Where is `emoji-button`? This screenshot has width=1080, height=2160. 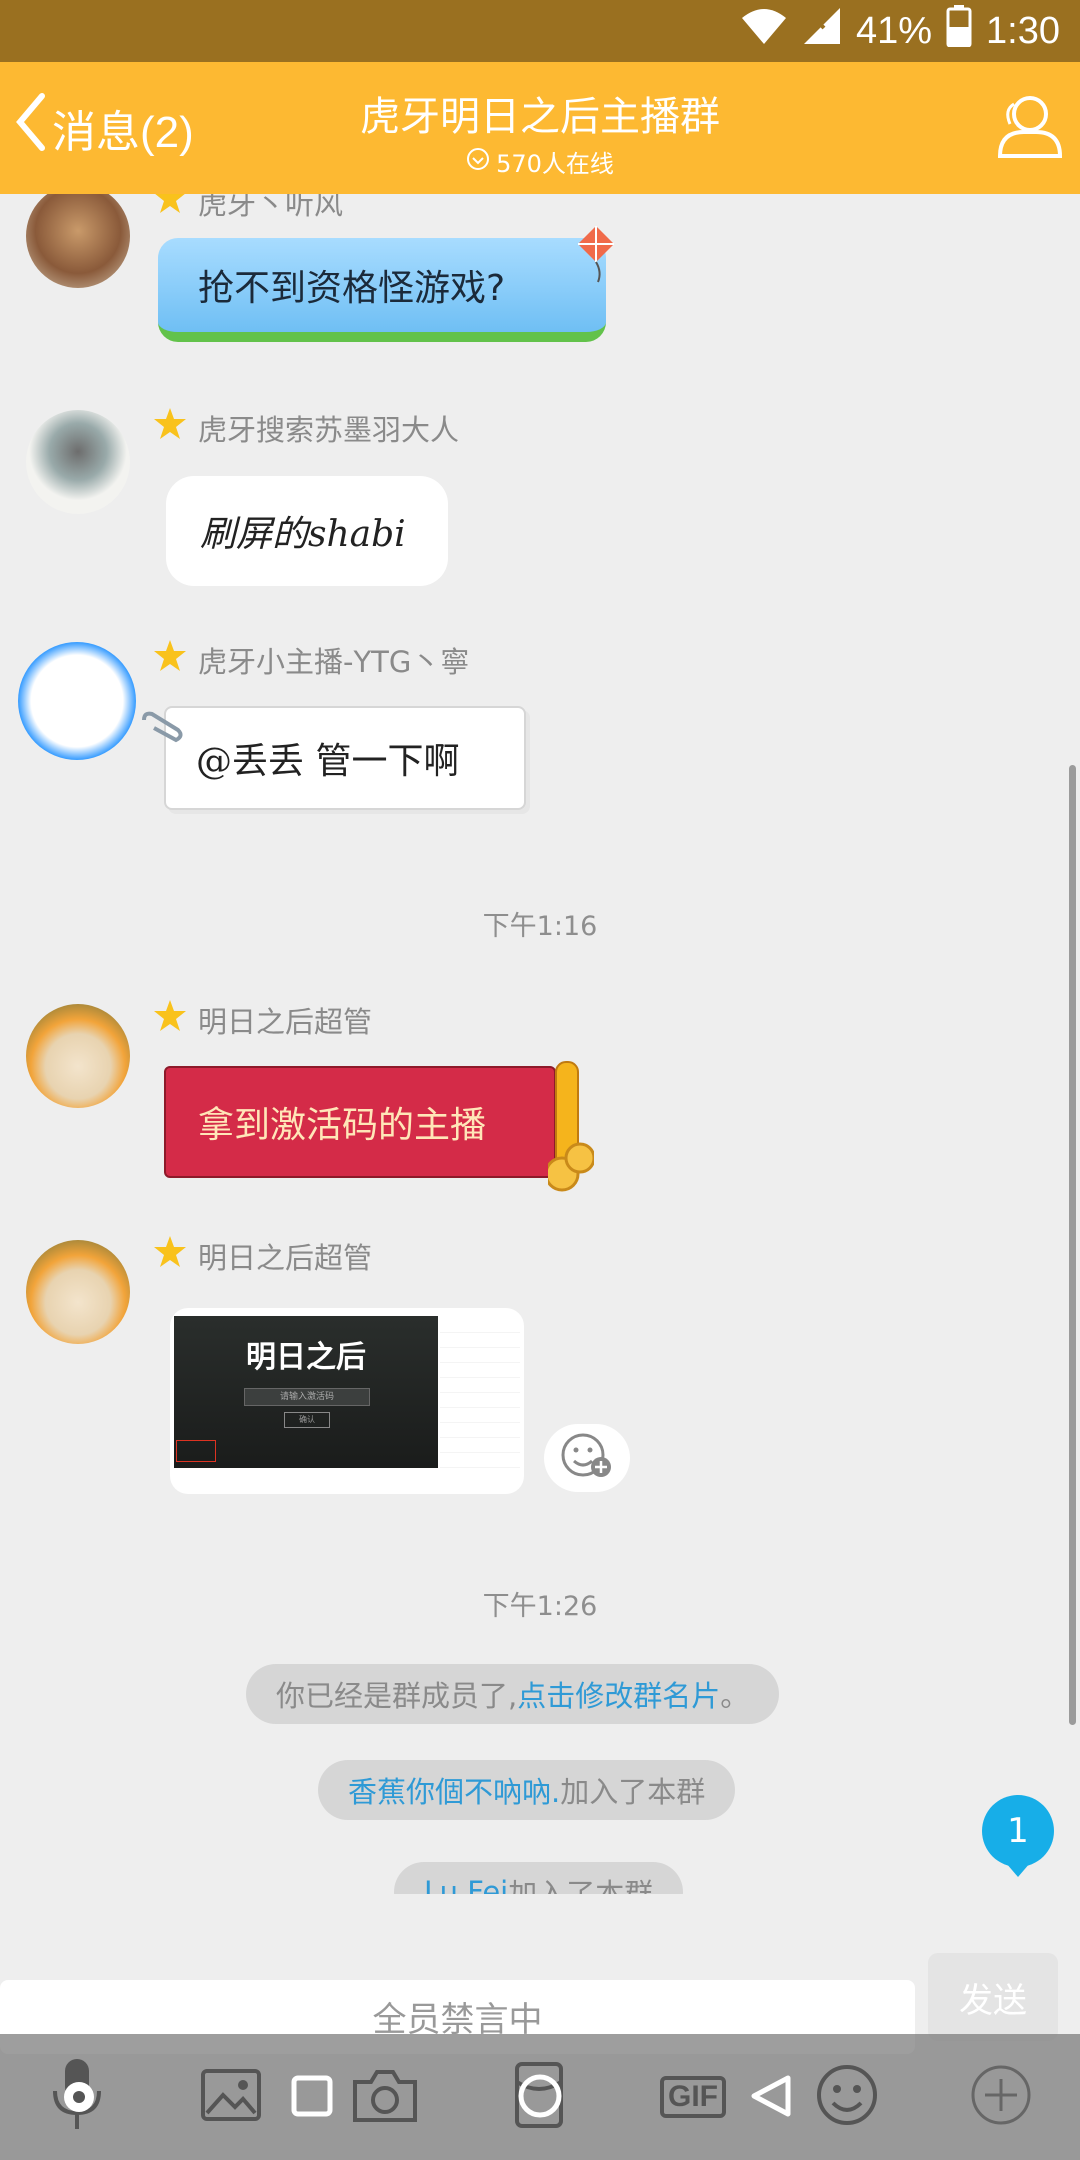 emoji-button is located at coordinates (847, 2097).